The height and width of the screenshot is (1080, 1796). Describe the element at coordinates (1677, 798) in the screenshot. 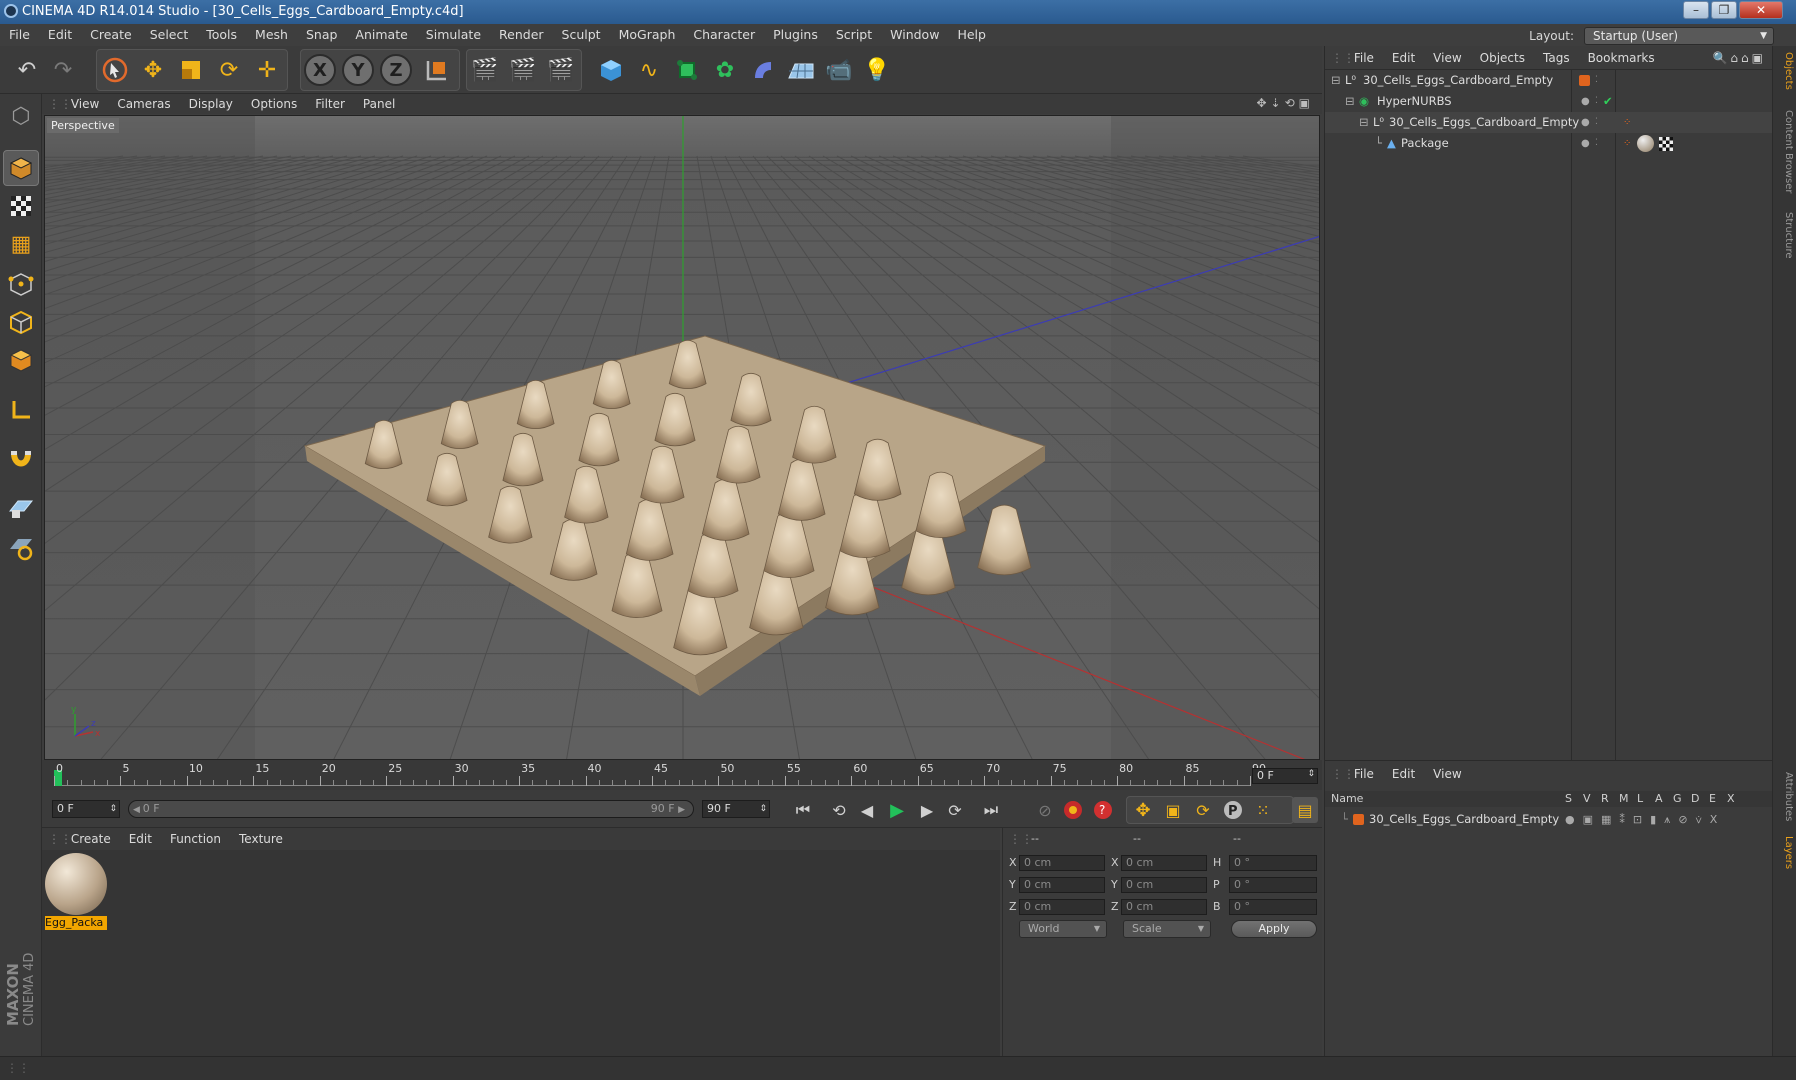

I see `layer-column: G` at that location.